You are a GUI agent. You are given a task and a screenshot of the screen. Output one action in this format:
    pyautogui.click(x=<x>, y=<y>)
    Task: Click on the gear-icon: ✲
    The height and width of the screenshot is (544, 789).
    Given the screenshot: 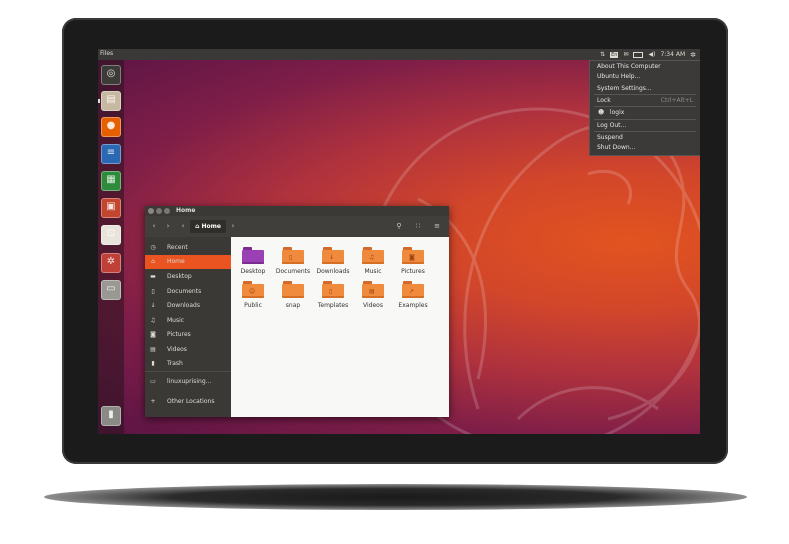 What is the action you would take?
    pyautogui.click(x=693, y=55)
    